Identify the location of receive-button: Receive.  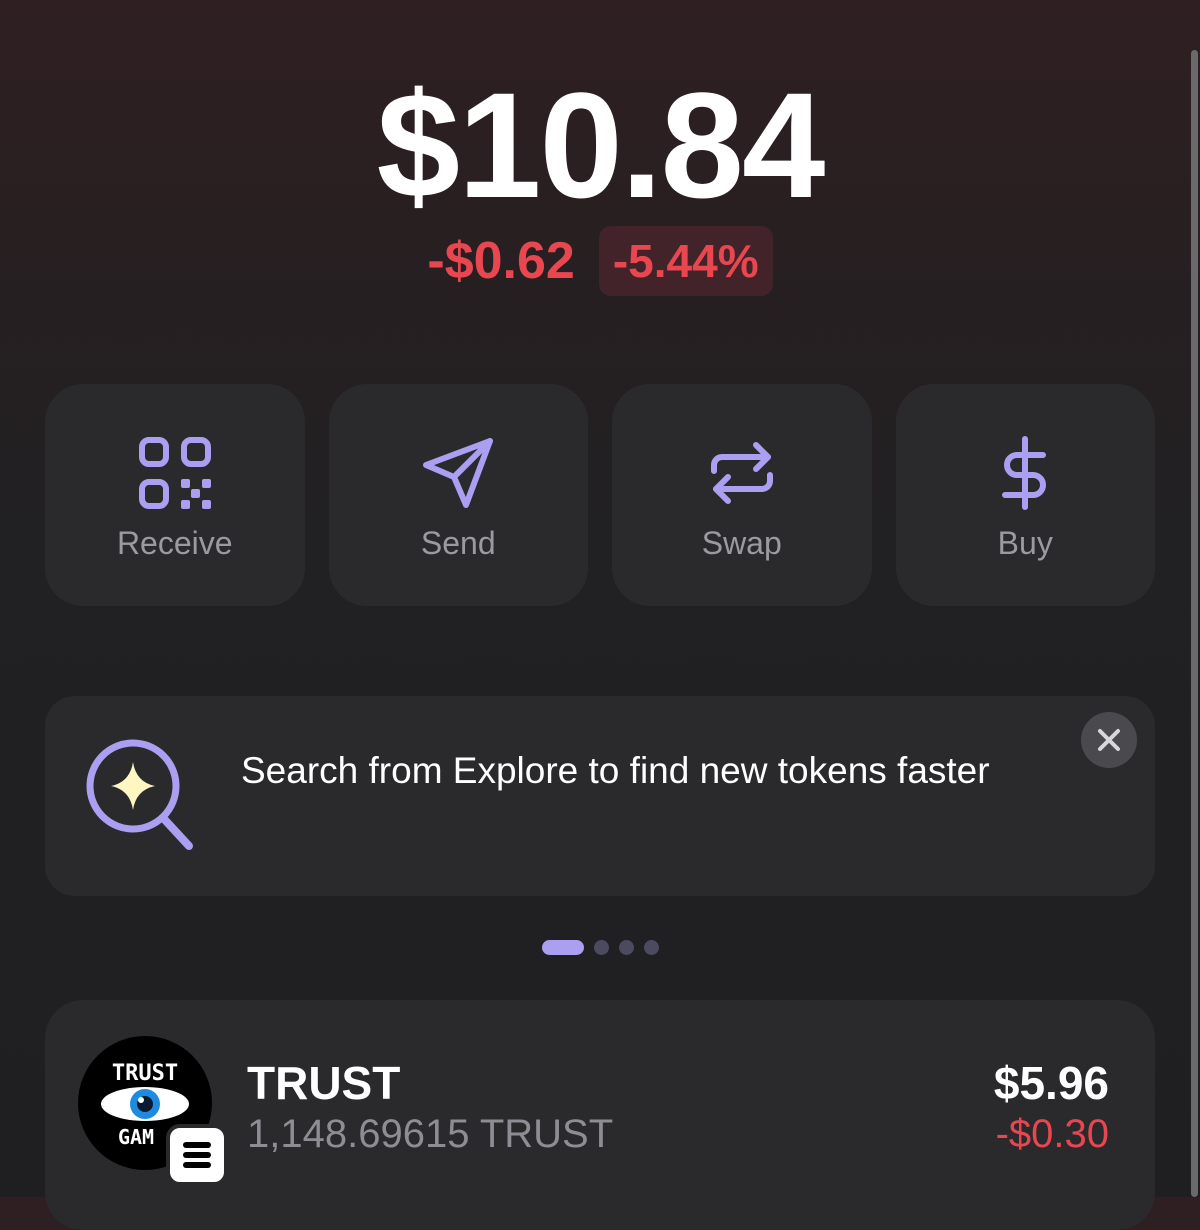
(175, 495).